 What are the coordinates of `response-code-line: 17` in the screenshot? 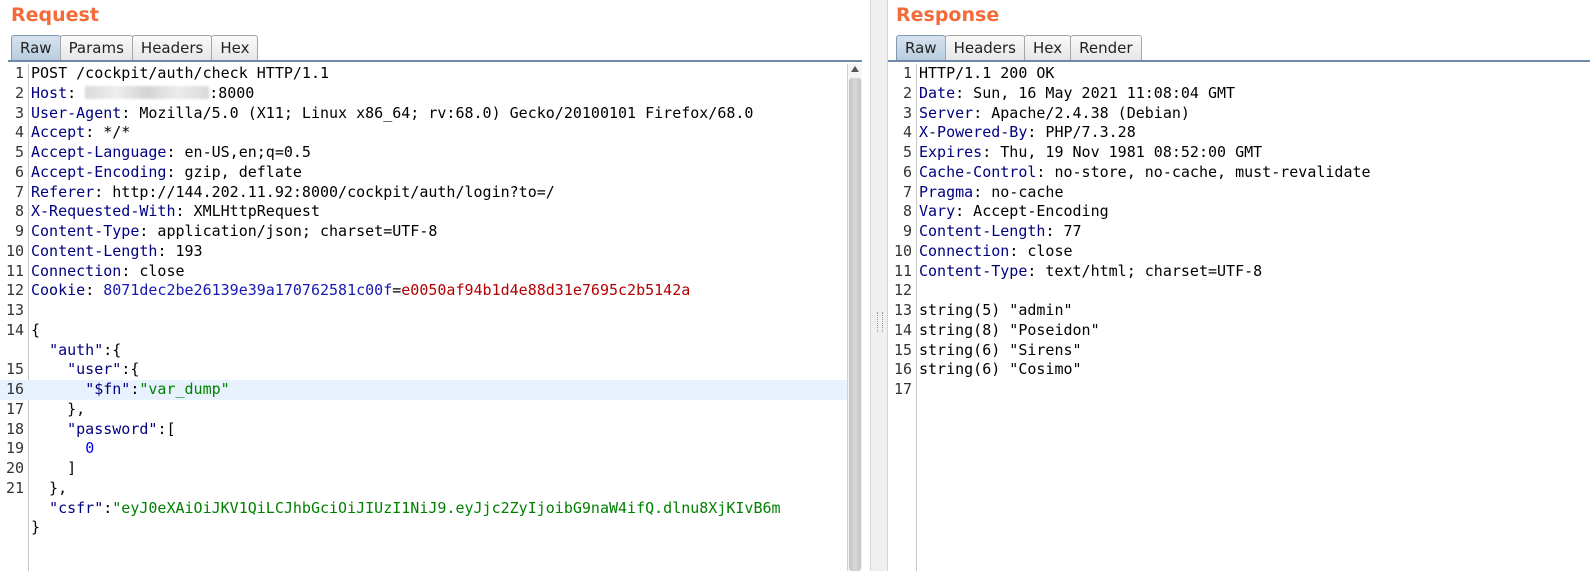 It's located at (1239, 390).